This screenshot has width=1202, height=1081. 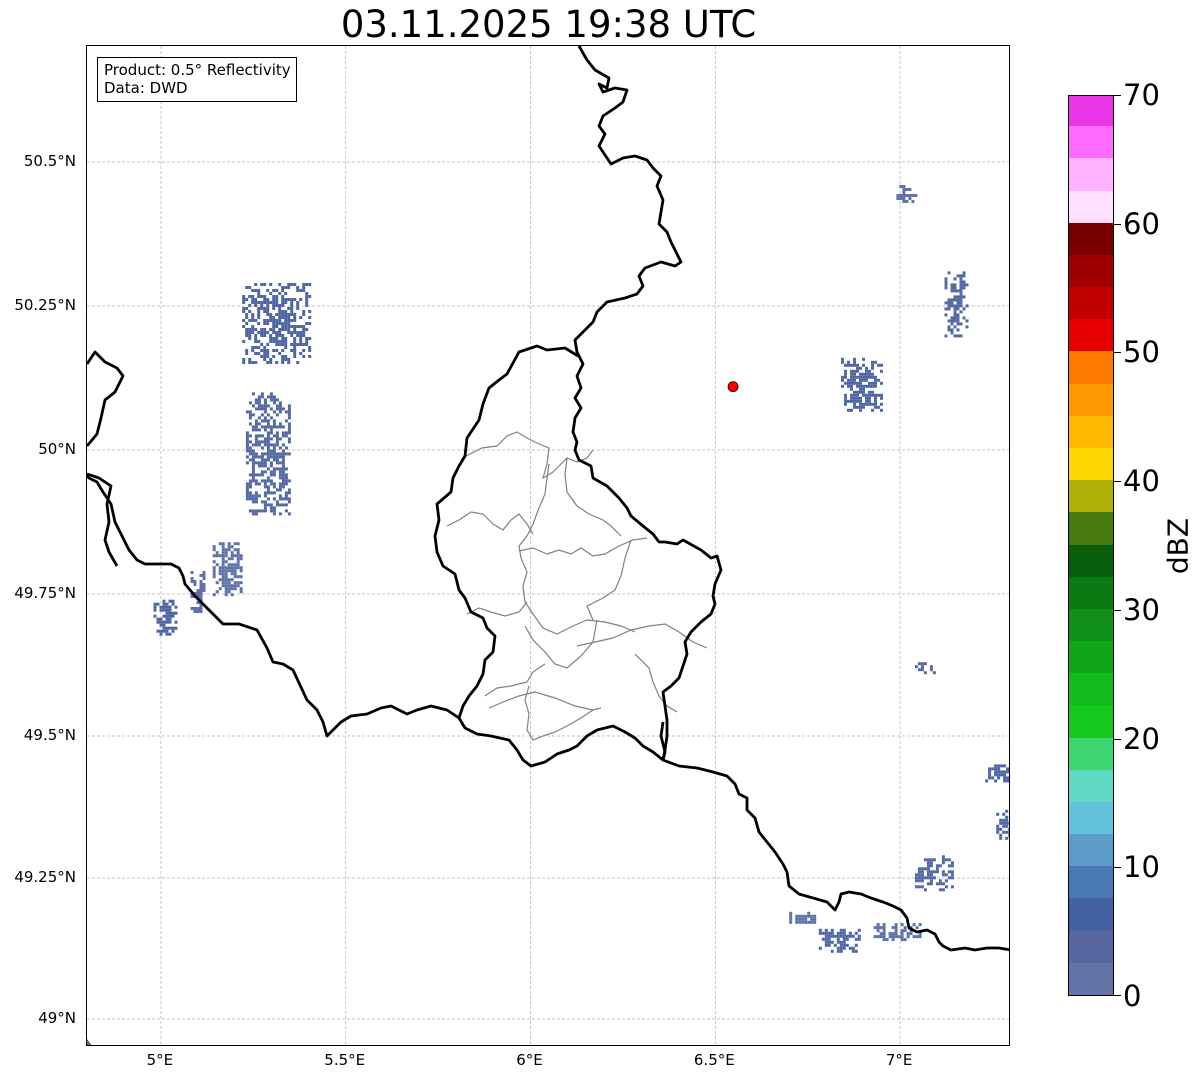 I want to click on map-corner-artifact, so click(x=89, y=1042).